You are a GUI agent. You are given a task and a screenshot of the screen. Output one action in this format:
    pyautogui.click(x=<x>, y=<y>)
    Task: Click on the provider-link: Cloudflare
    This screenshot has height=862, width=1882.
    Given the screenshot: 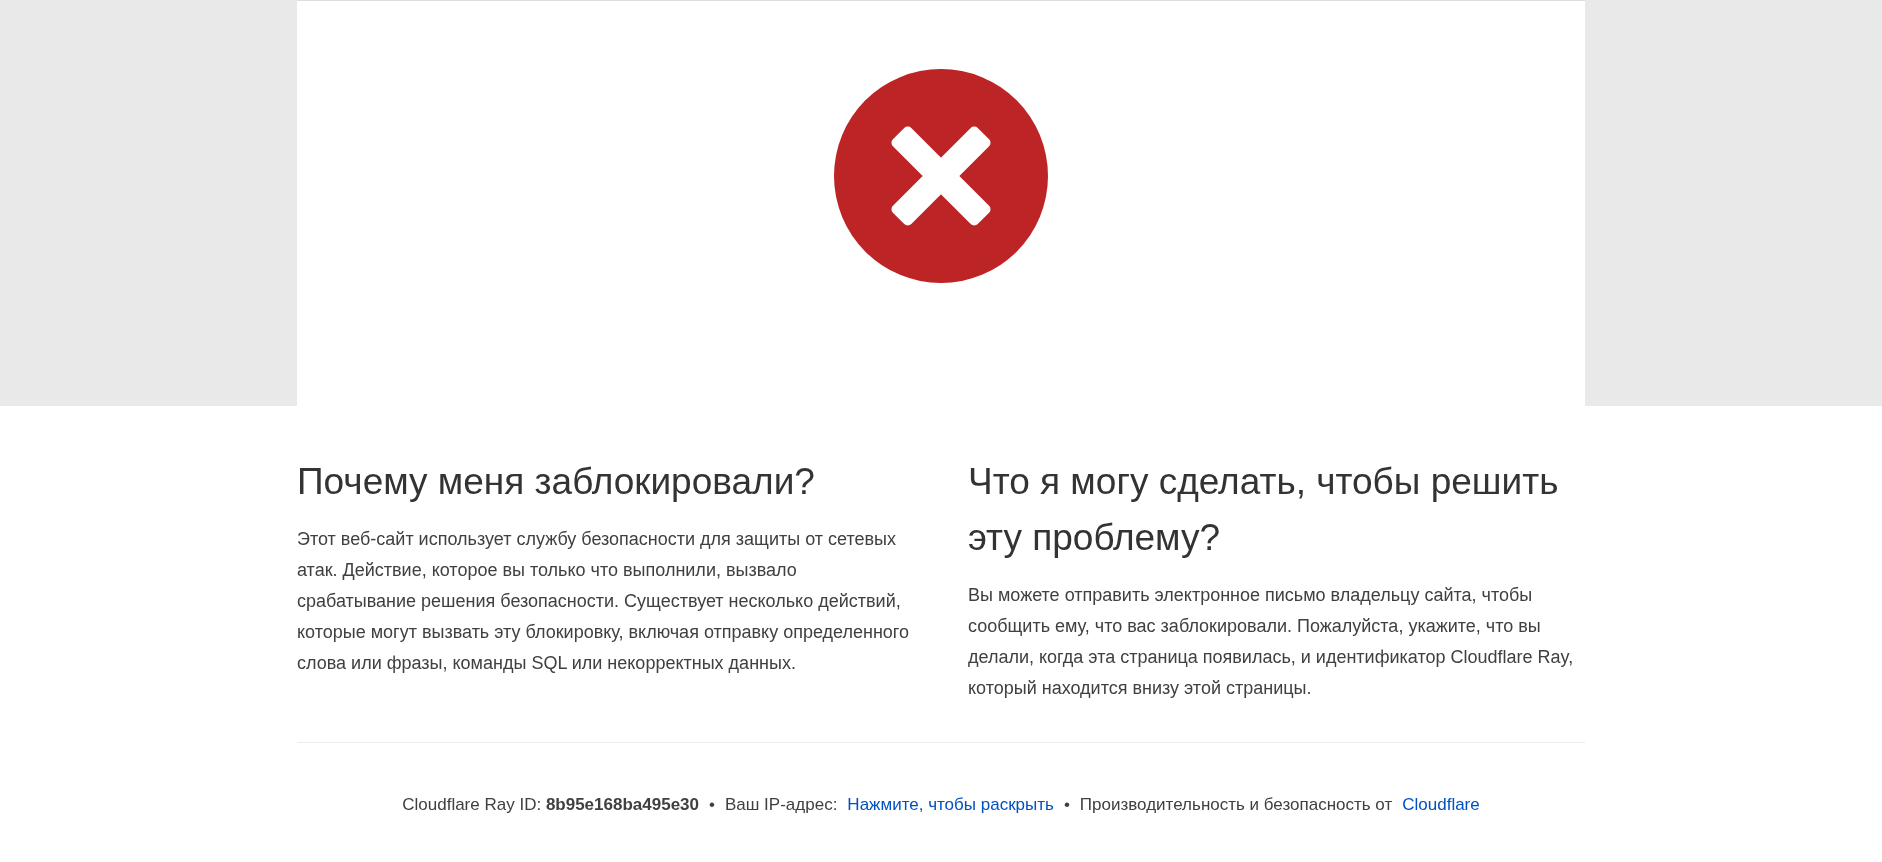 What is the action you would take?
    pyautogui.click(x=1441, y=805)
    